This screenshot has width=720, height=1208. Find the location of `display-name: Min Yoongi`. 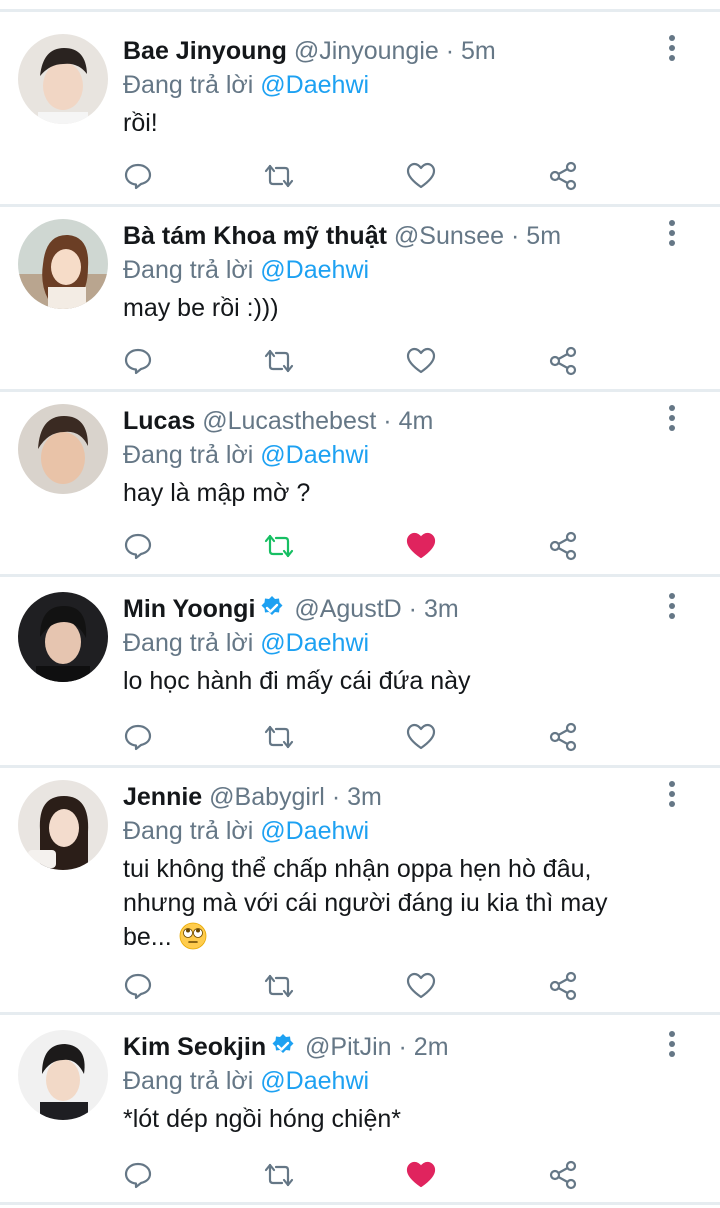

display-name: Min Yoongi is located at coordinates (189, 609).